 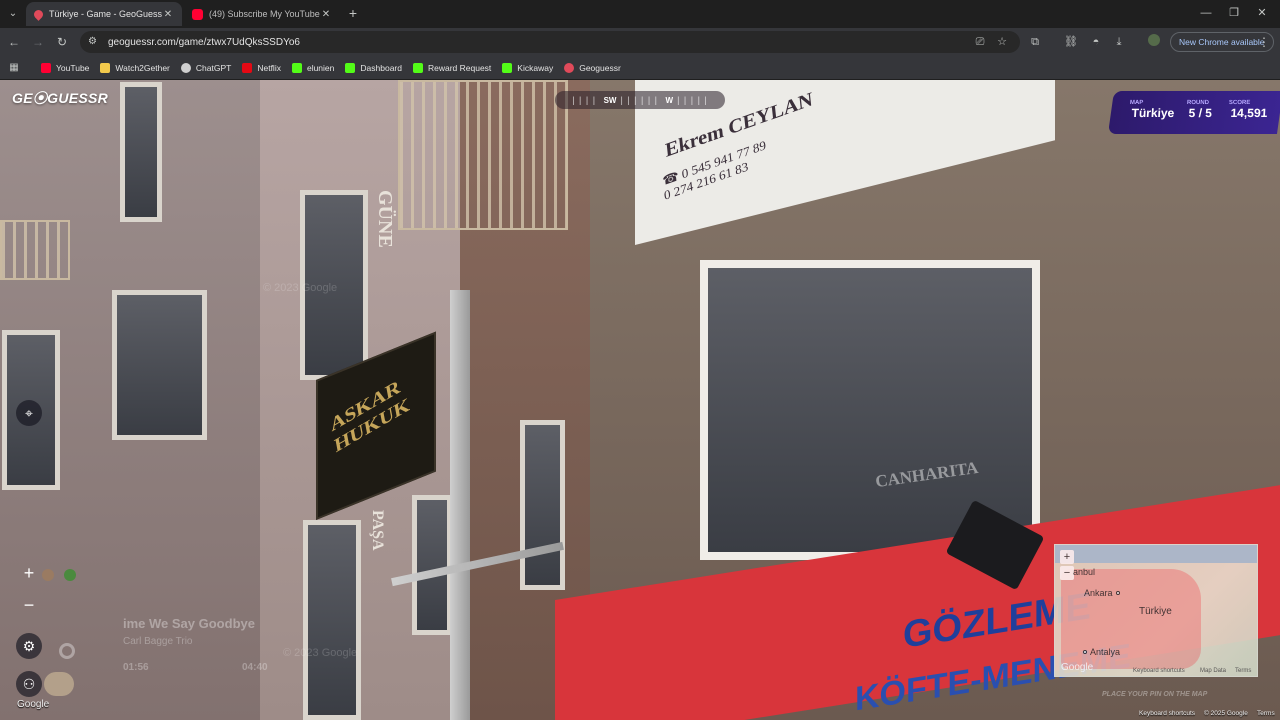 I want to click on tab-title: (49) Subscribe My YouTube Cha, so click(x=264, y=14).